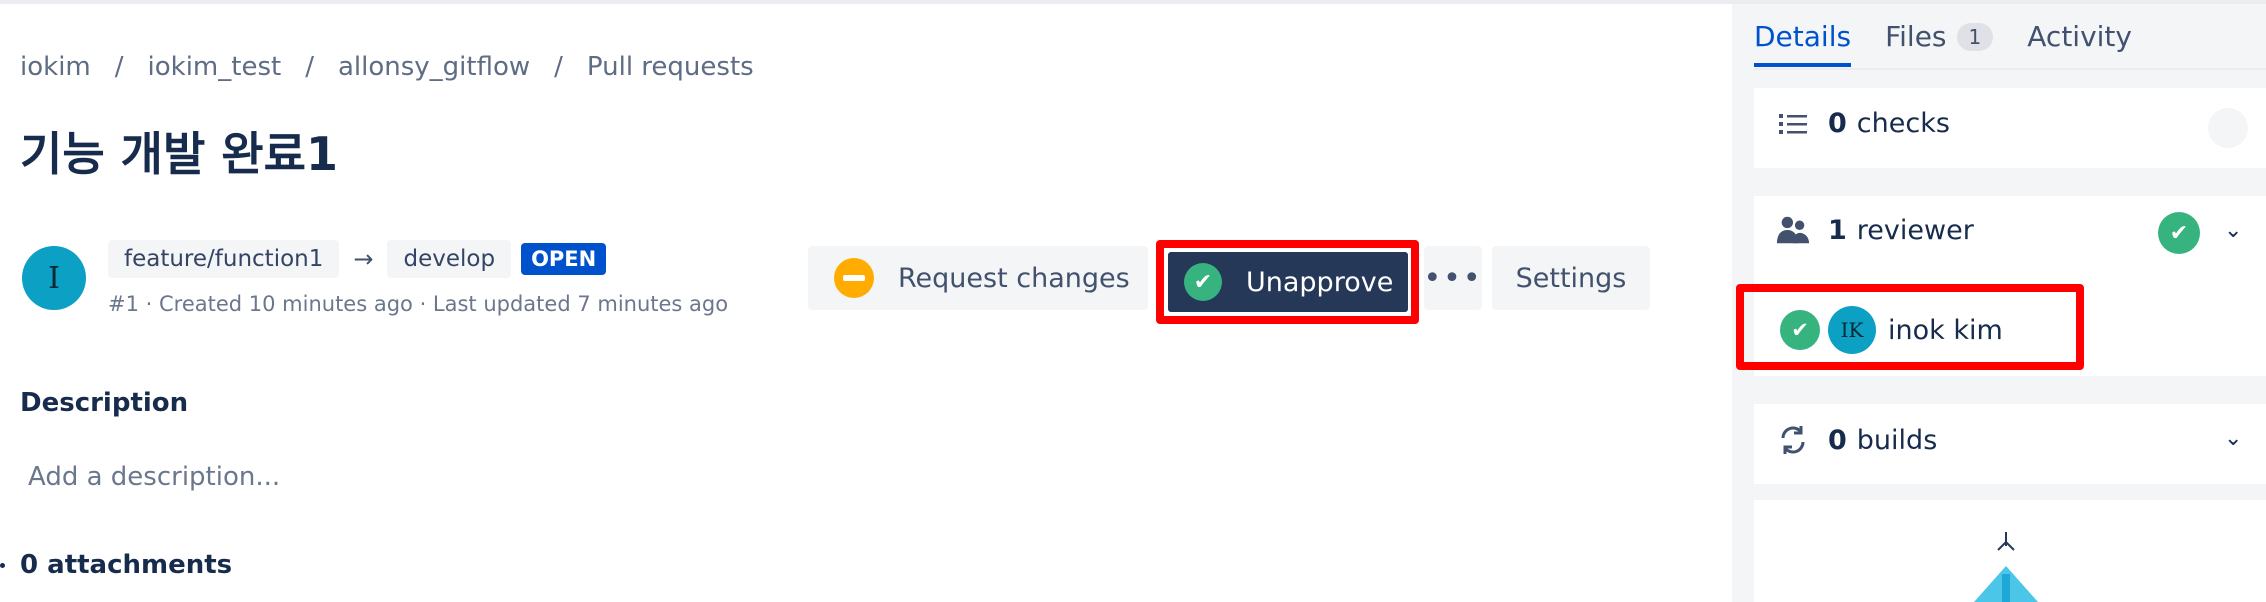 The height and width of the screenshot is (602, 2266). What do you see at coordinates (104, 403) in the screenshot?
I see `description-heading: Description` at bounding box center [104, 403].